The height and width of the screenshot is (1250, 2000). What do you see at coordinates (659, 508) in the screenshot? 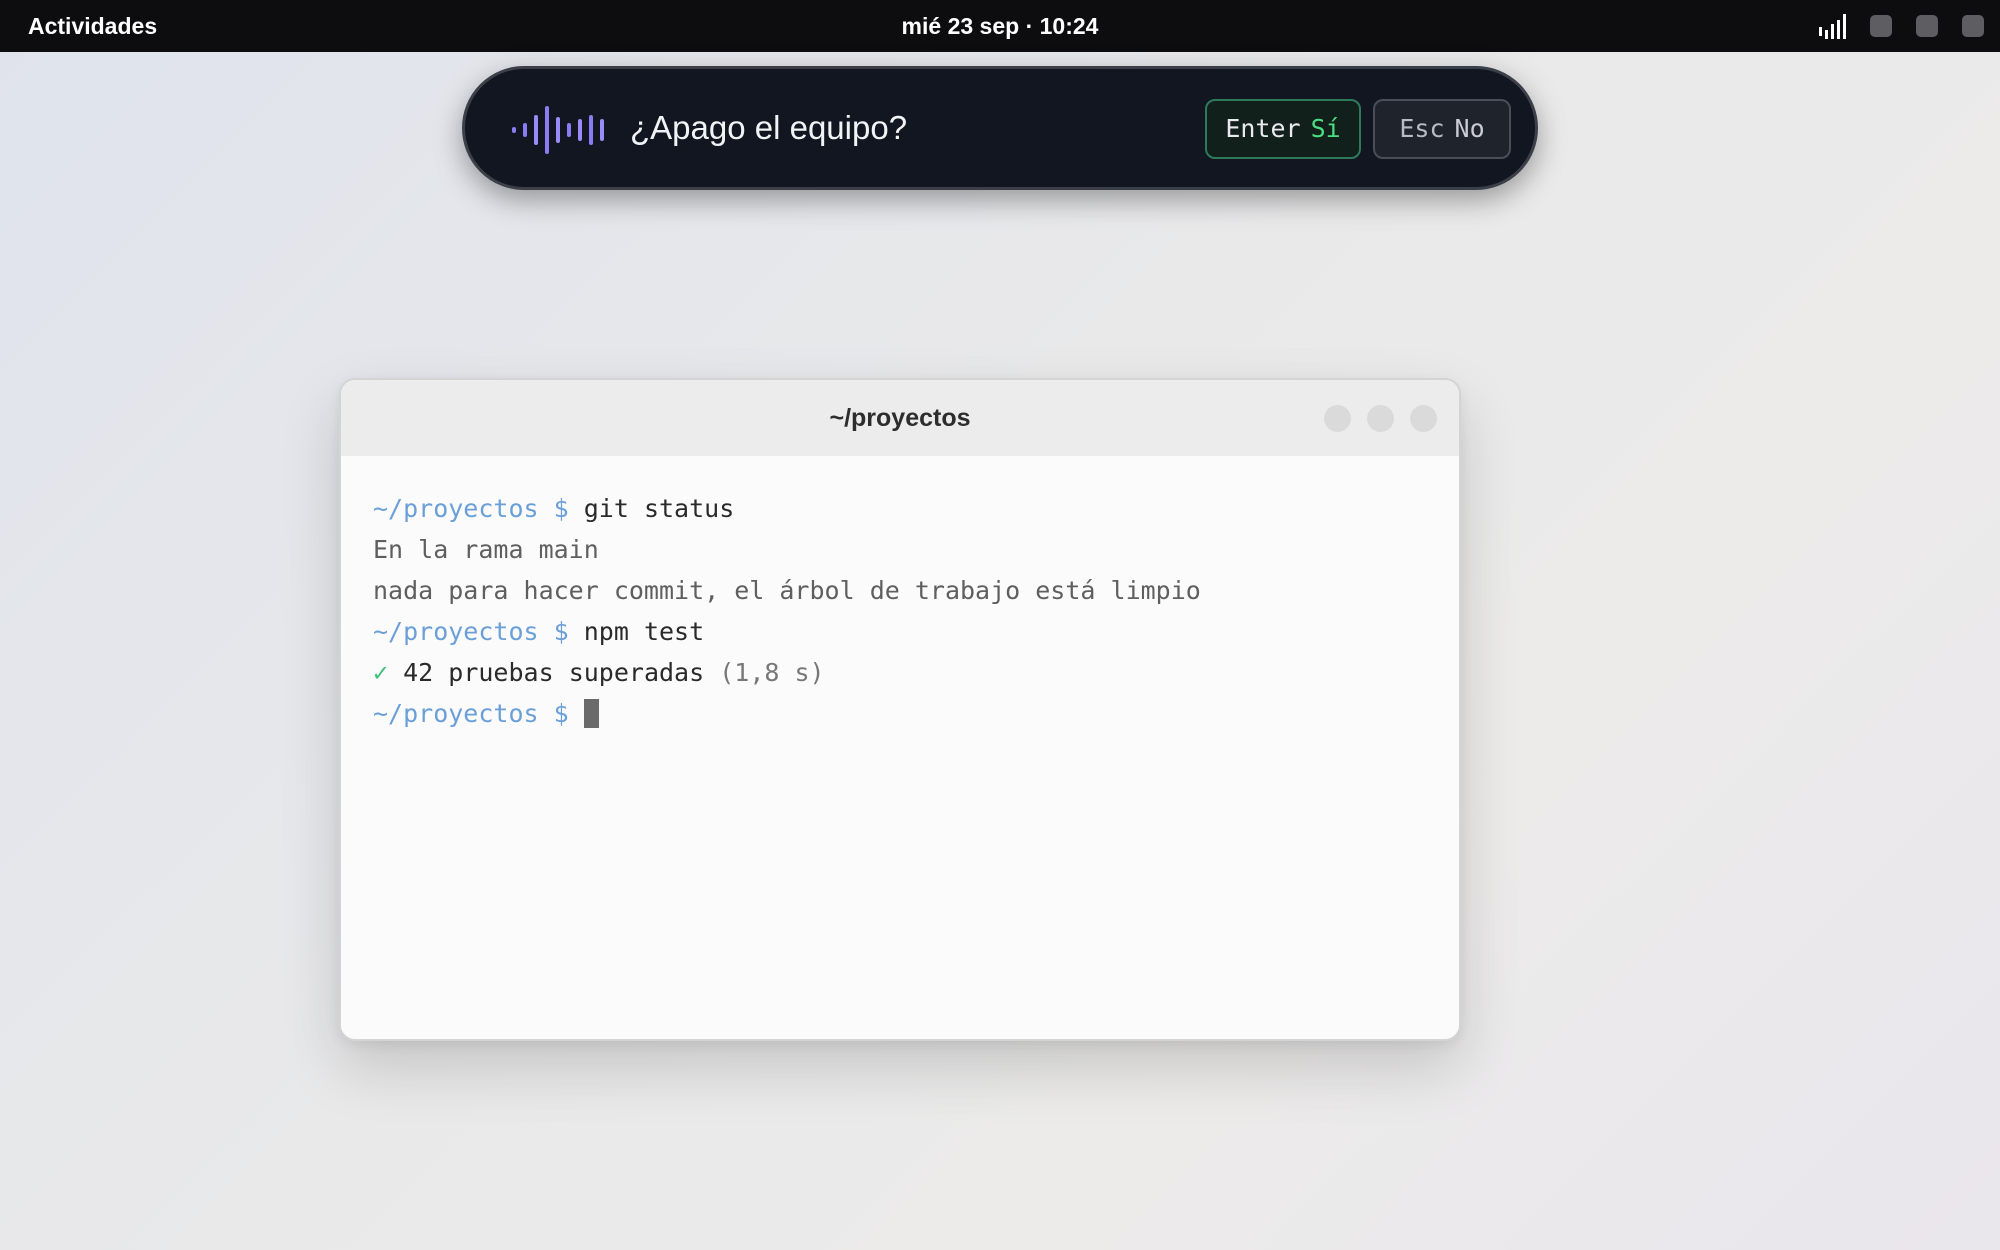
I see `command-text: git status` at bounding box center [659, 508].